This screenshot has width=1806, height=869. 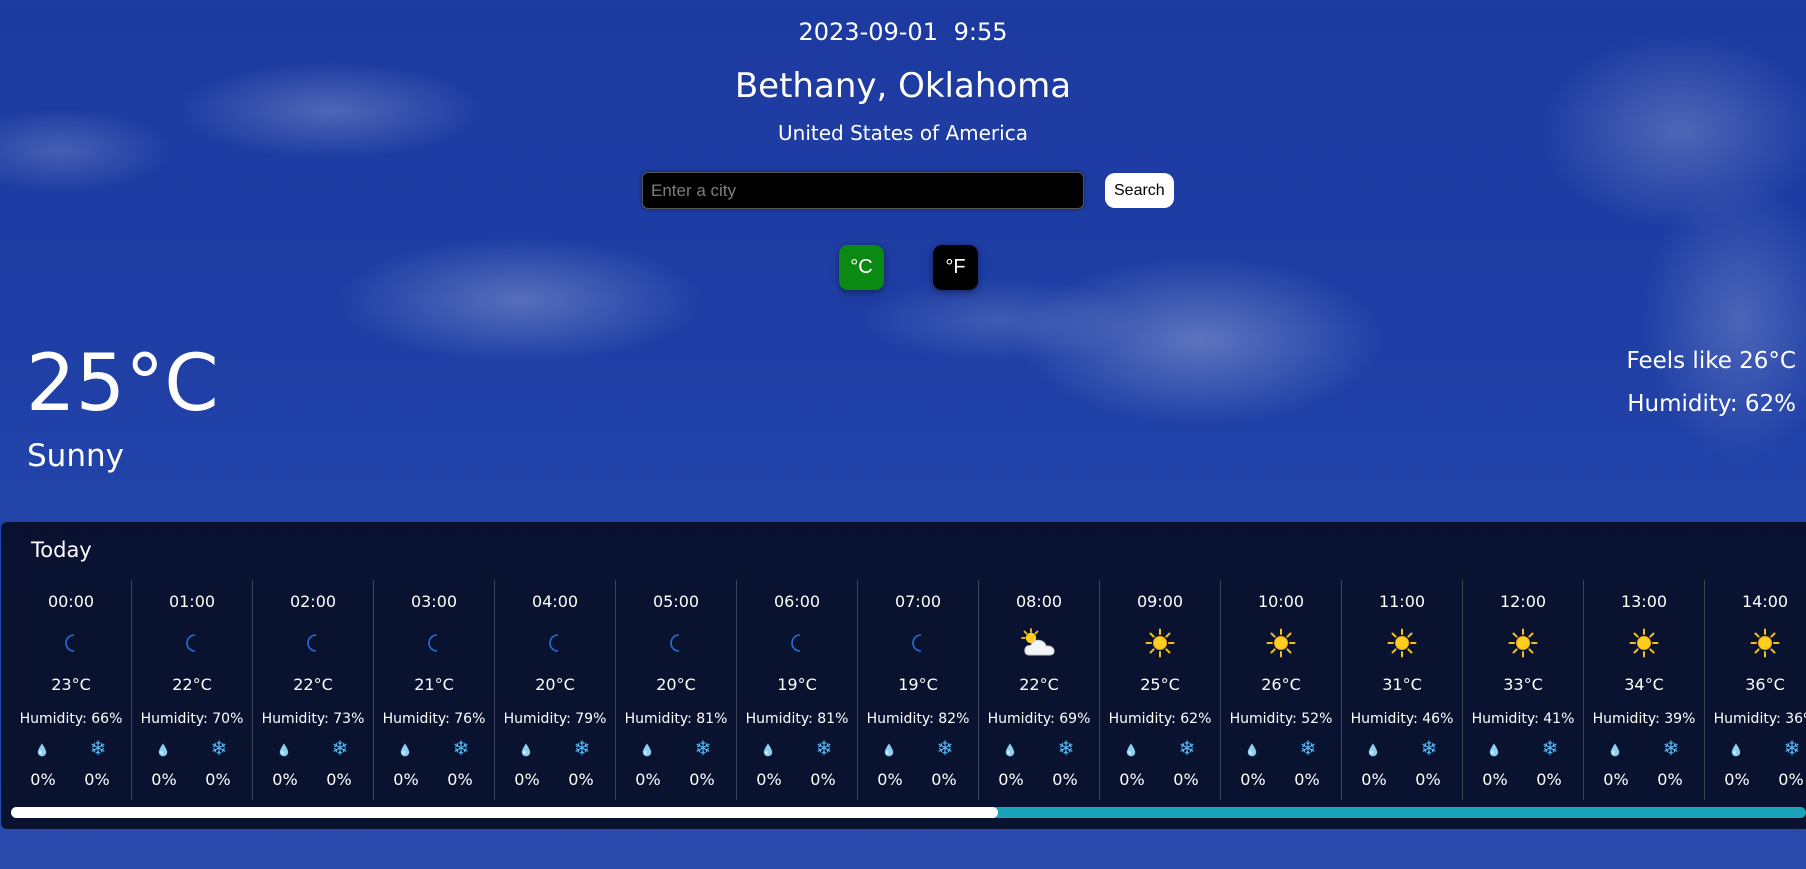 I want to click on hour-time: 07:00, so click(x=918, y=601).